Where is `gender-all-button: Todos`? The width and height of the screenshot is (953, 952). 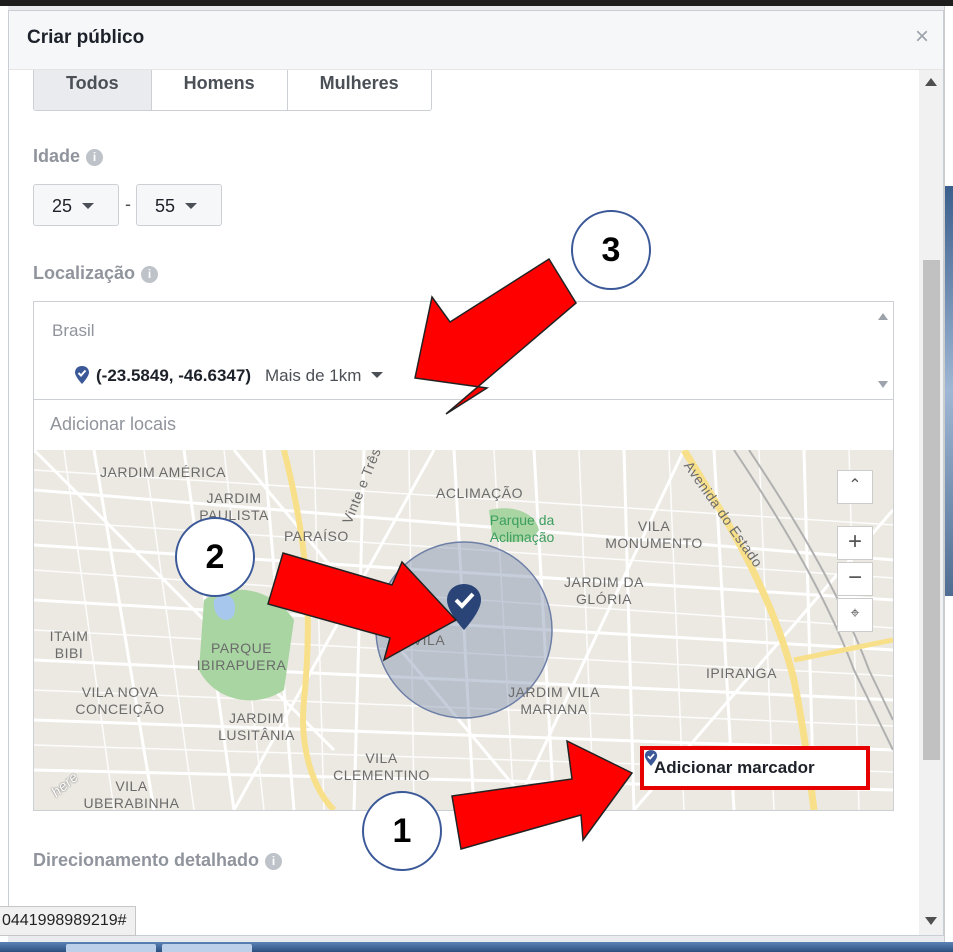 gender-all-button: Todos is located at coordinates (93, 90).